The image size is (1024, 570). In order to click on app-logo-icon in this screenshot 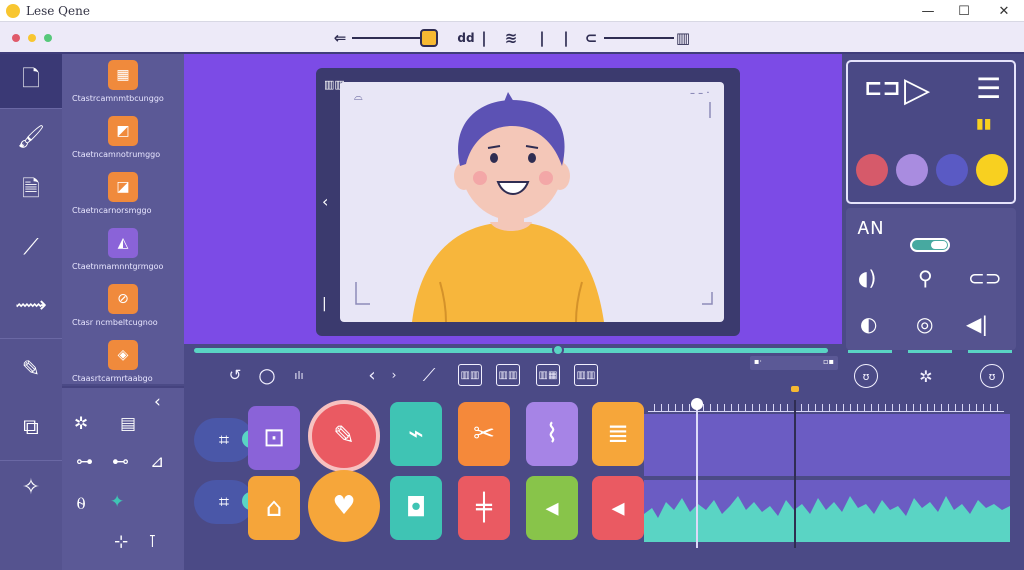, I will do `click(13, 11)`.